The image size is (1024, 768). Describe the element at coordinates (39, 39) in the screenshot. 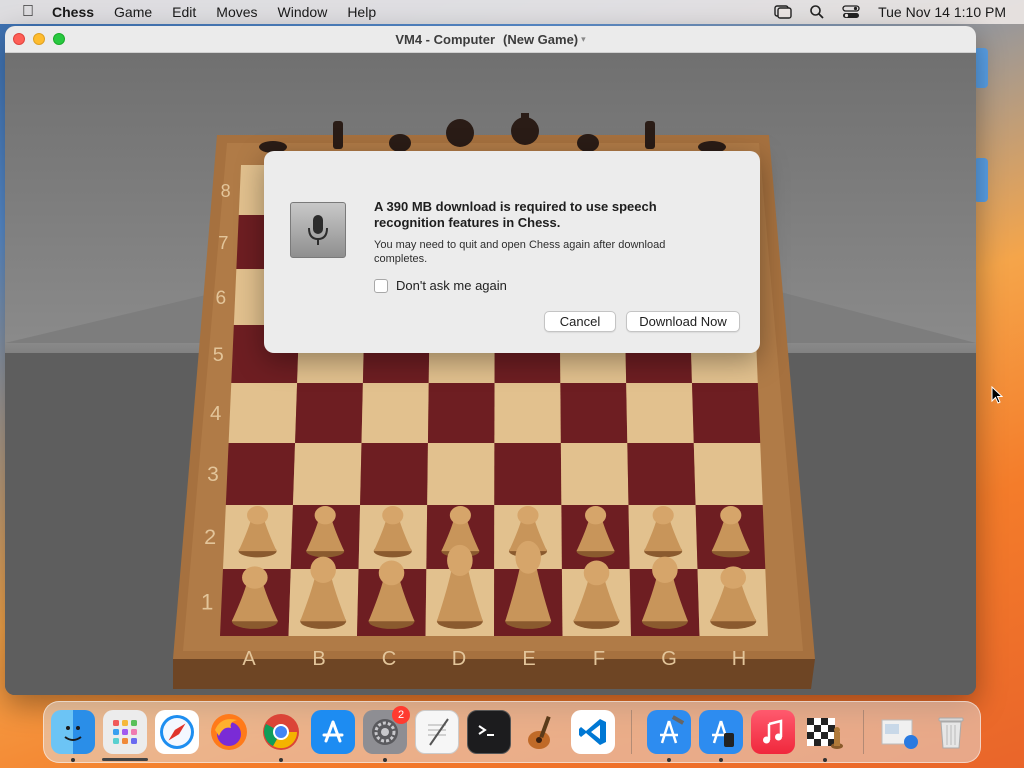

I see `minimize-window-button` at that location.